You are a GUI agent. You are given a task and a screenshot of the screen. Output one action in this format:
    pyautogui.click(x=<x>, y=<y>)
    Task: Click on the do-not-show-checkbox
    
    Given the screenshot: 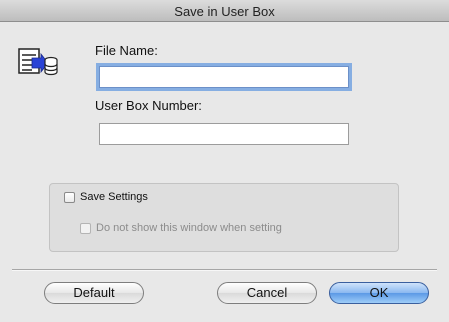 What is the action you would take?
    pyautogui.click(x=85, y=228)
    